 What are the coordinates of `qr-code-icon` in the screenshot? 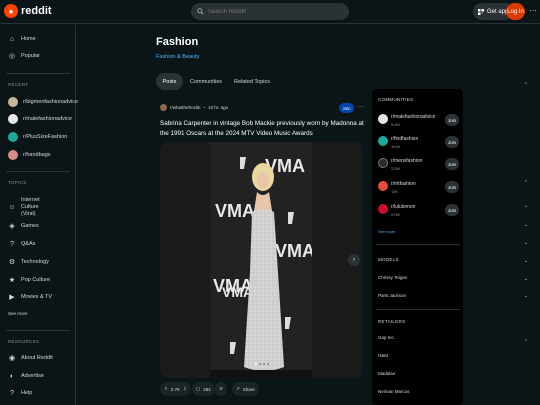 It's located at (481, 11).